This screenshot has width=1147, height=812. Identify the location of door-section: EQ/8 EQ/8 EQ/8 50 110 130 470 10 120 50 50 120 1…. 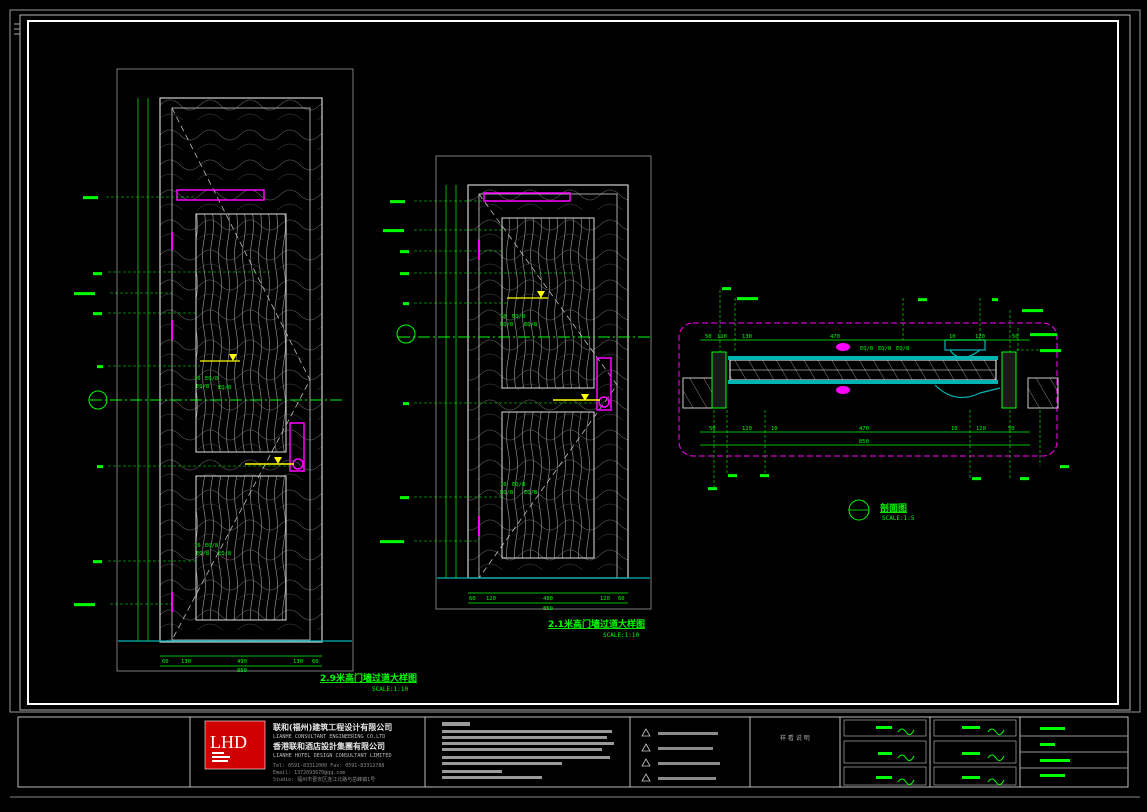
(873, 404).